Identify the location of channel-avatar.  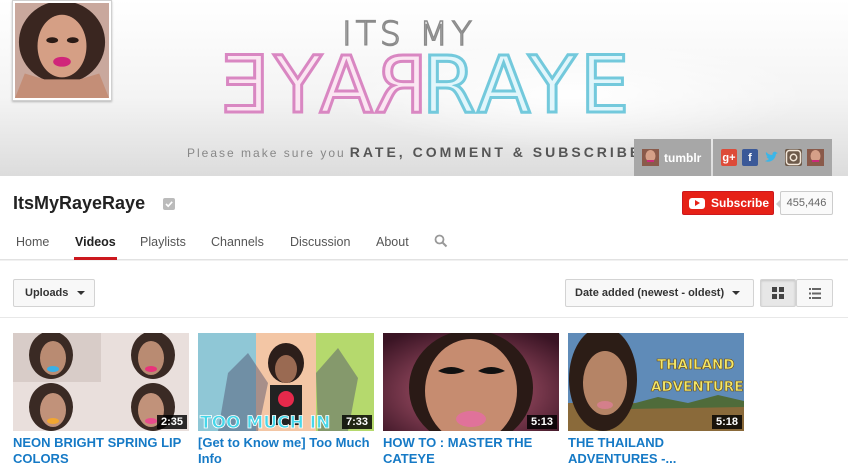
(62, 50).